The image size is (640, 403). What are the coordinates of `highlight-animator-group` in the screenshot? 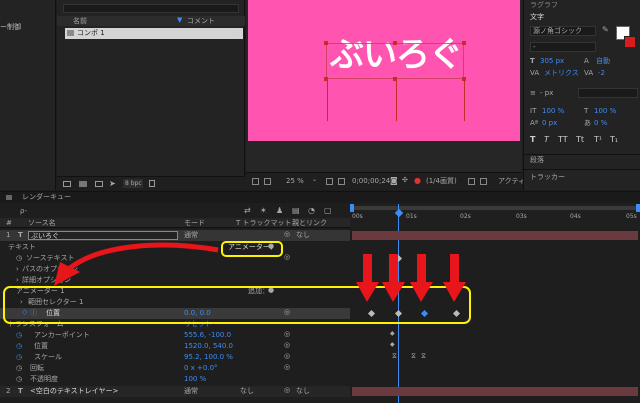 It's located at (237, 305).